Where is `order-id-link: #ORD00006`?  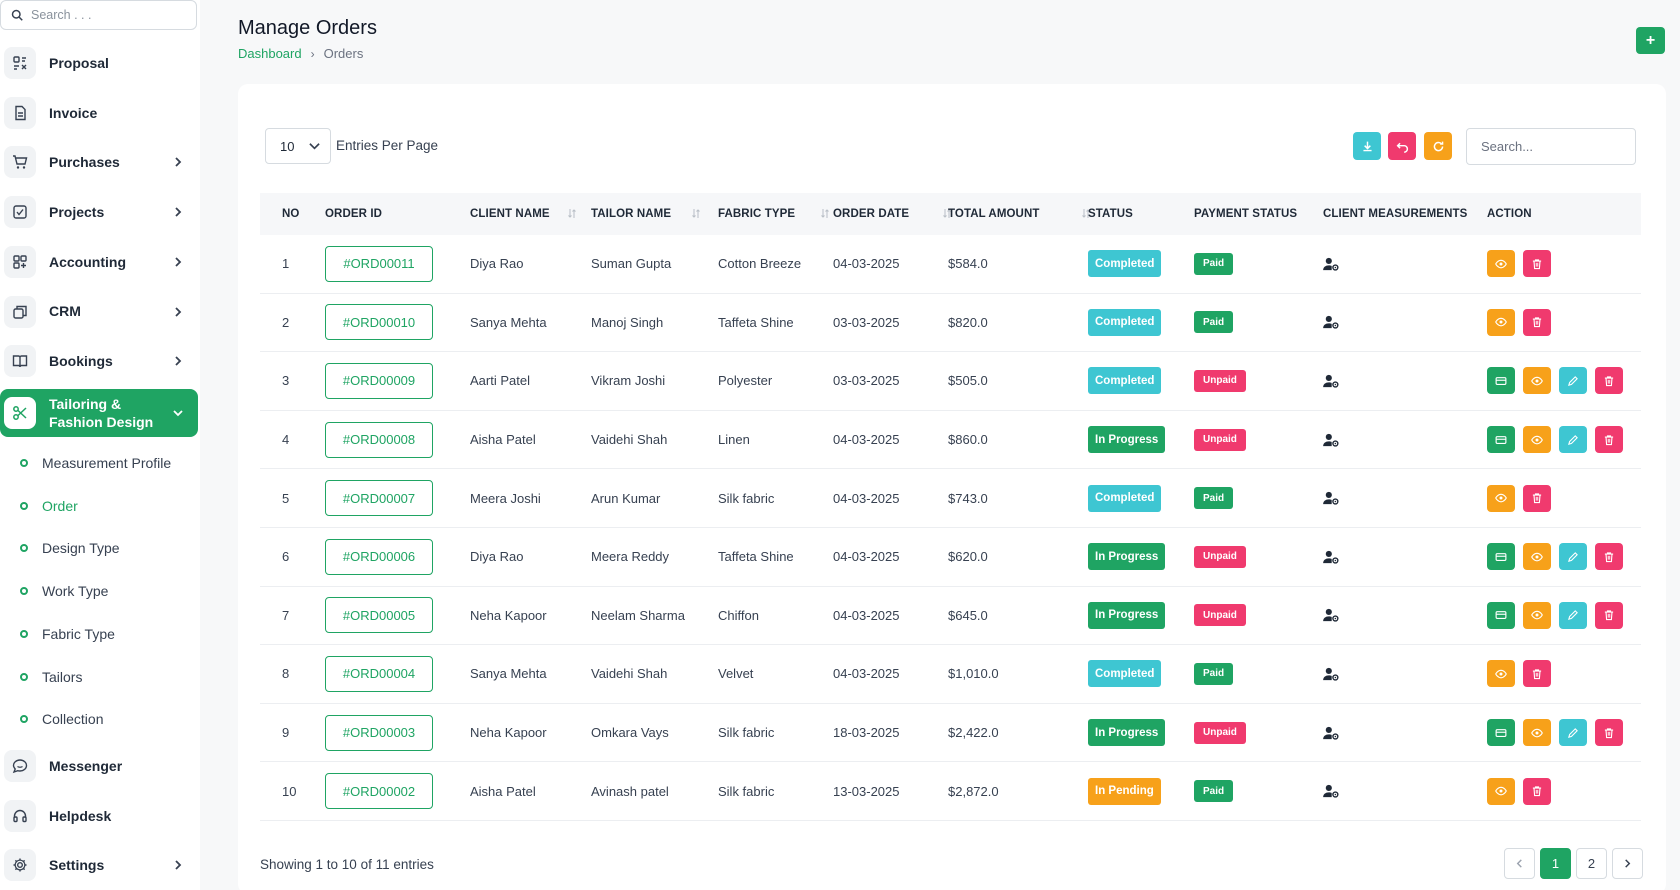 order-id-link: #ORD00006 is located at coordinates (379, 556).